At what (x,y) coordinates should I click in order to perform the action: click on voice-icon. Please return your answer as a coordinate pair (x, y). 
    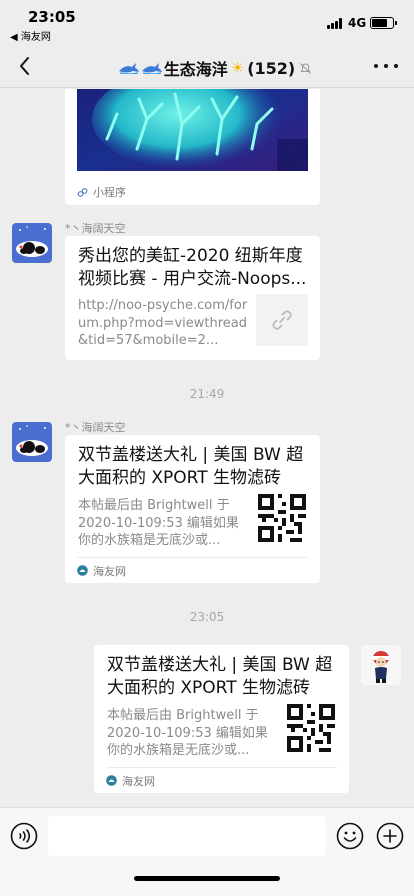
    Looking at the image, I should click on (24, 836).